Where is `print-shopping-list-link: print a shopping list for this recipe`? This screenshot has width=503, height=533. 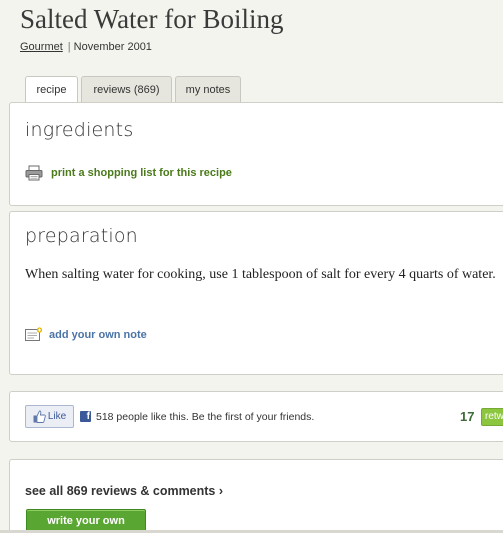
print-shopping-list-link: print a shopping list for this recipe is located at coordinates (128, 173).